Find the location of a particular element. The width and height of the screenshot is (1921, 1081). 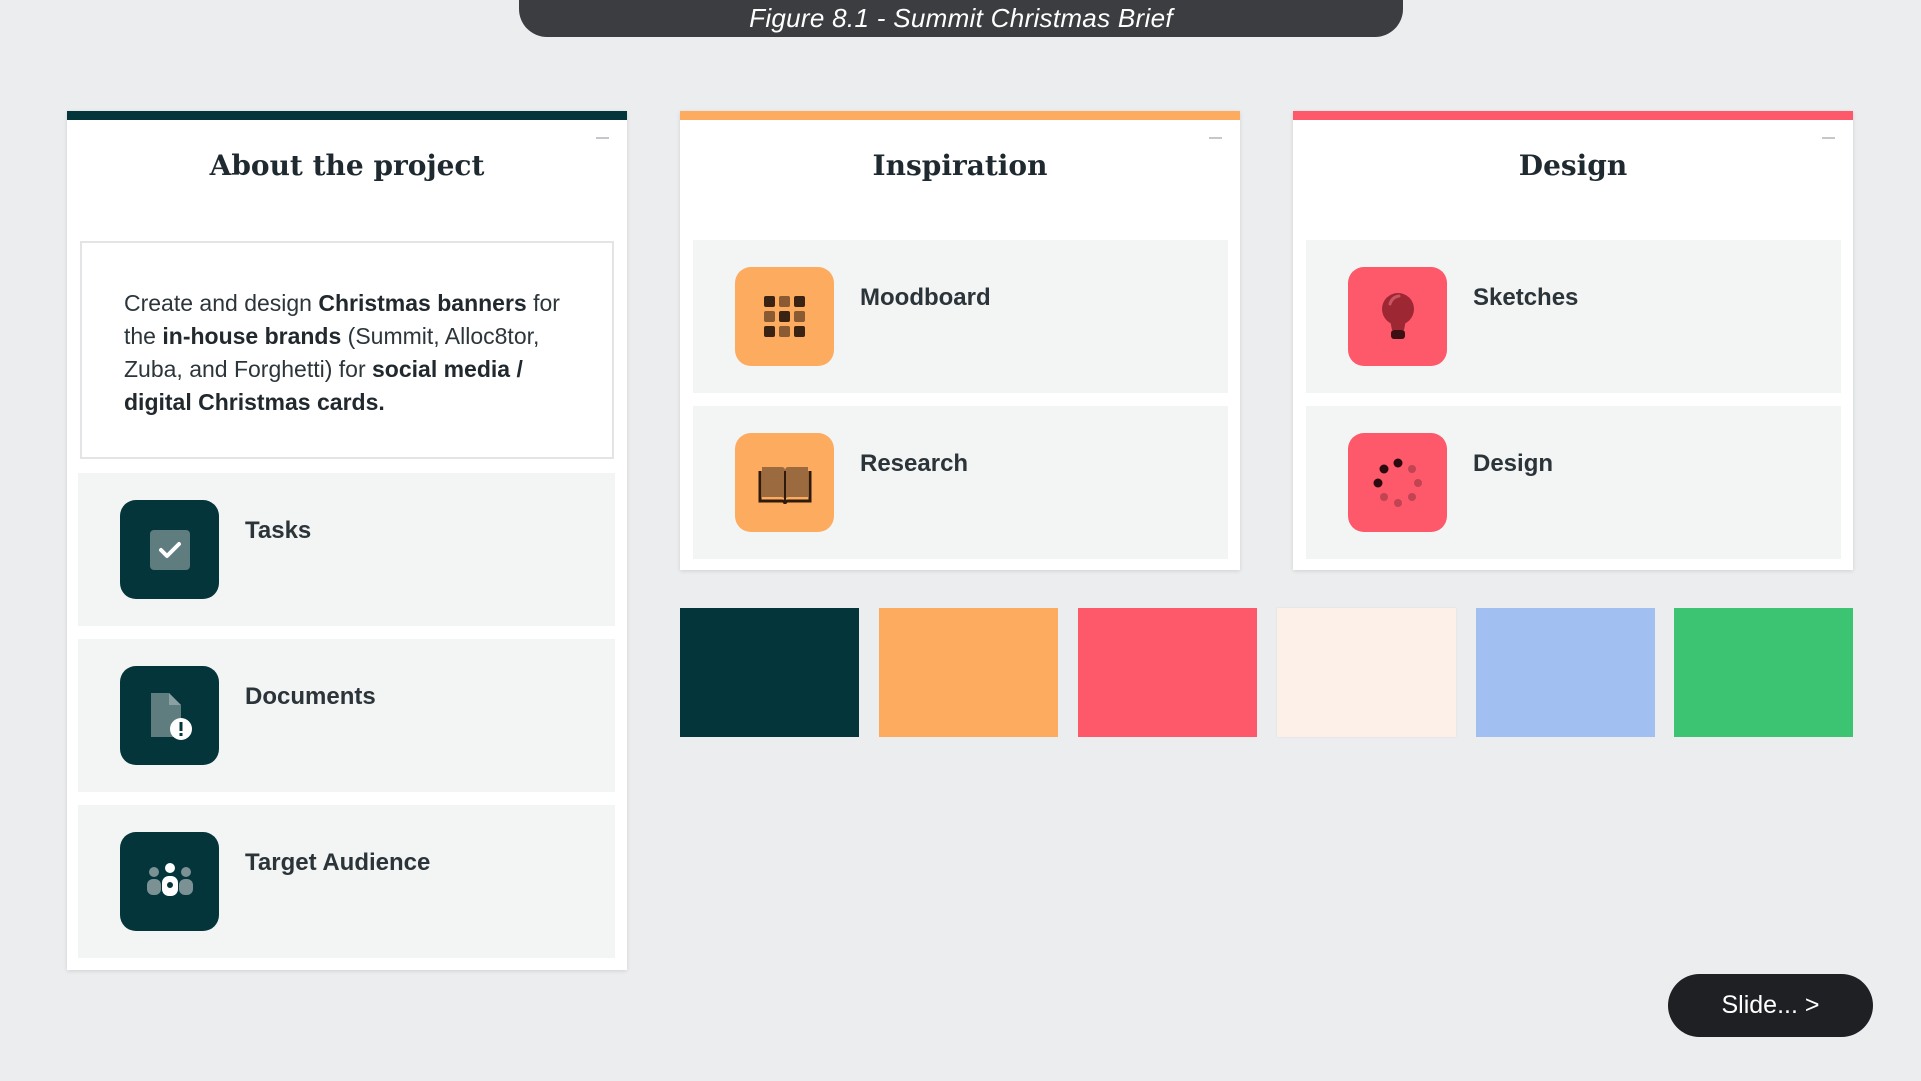

inspiration-panel-topbar is located at coordinates (960, 115).